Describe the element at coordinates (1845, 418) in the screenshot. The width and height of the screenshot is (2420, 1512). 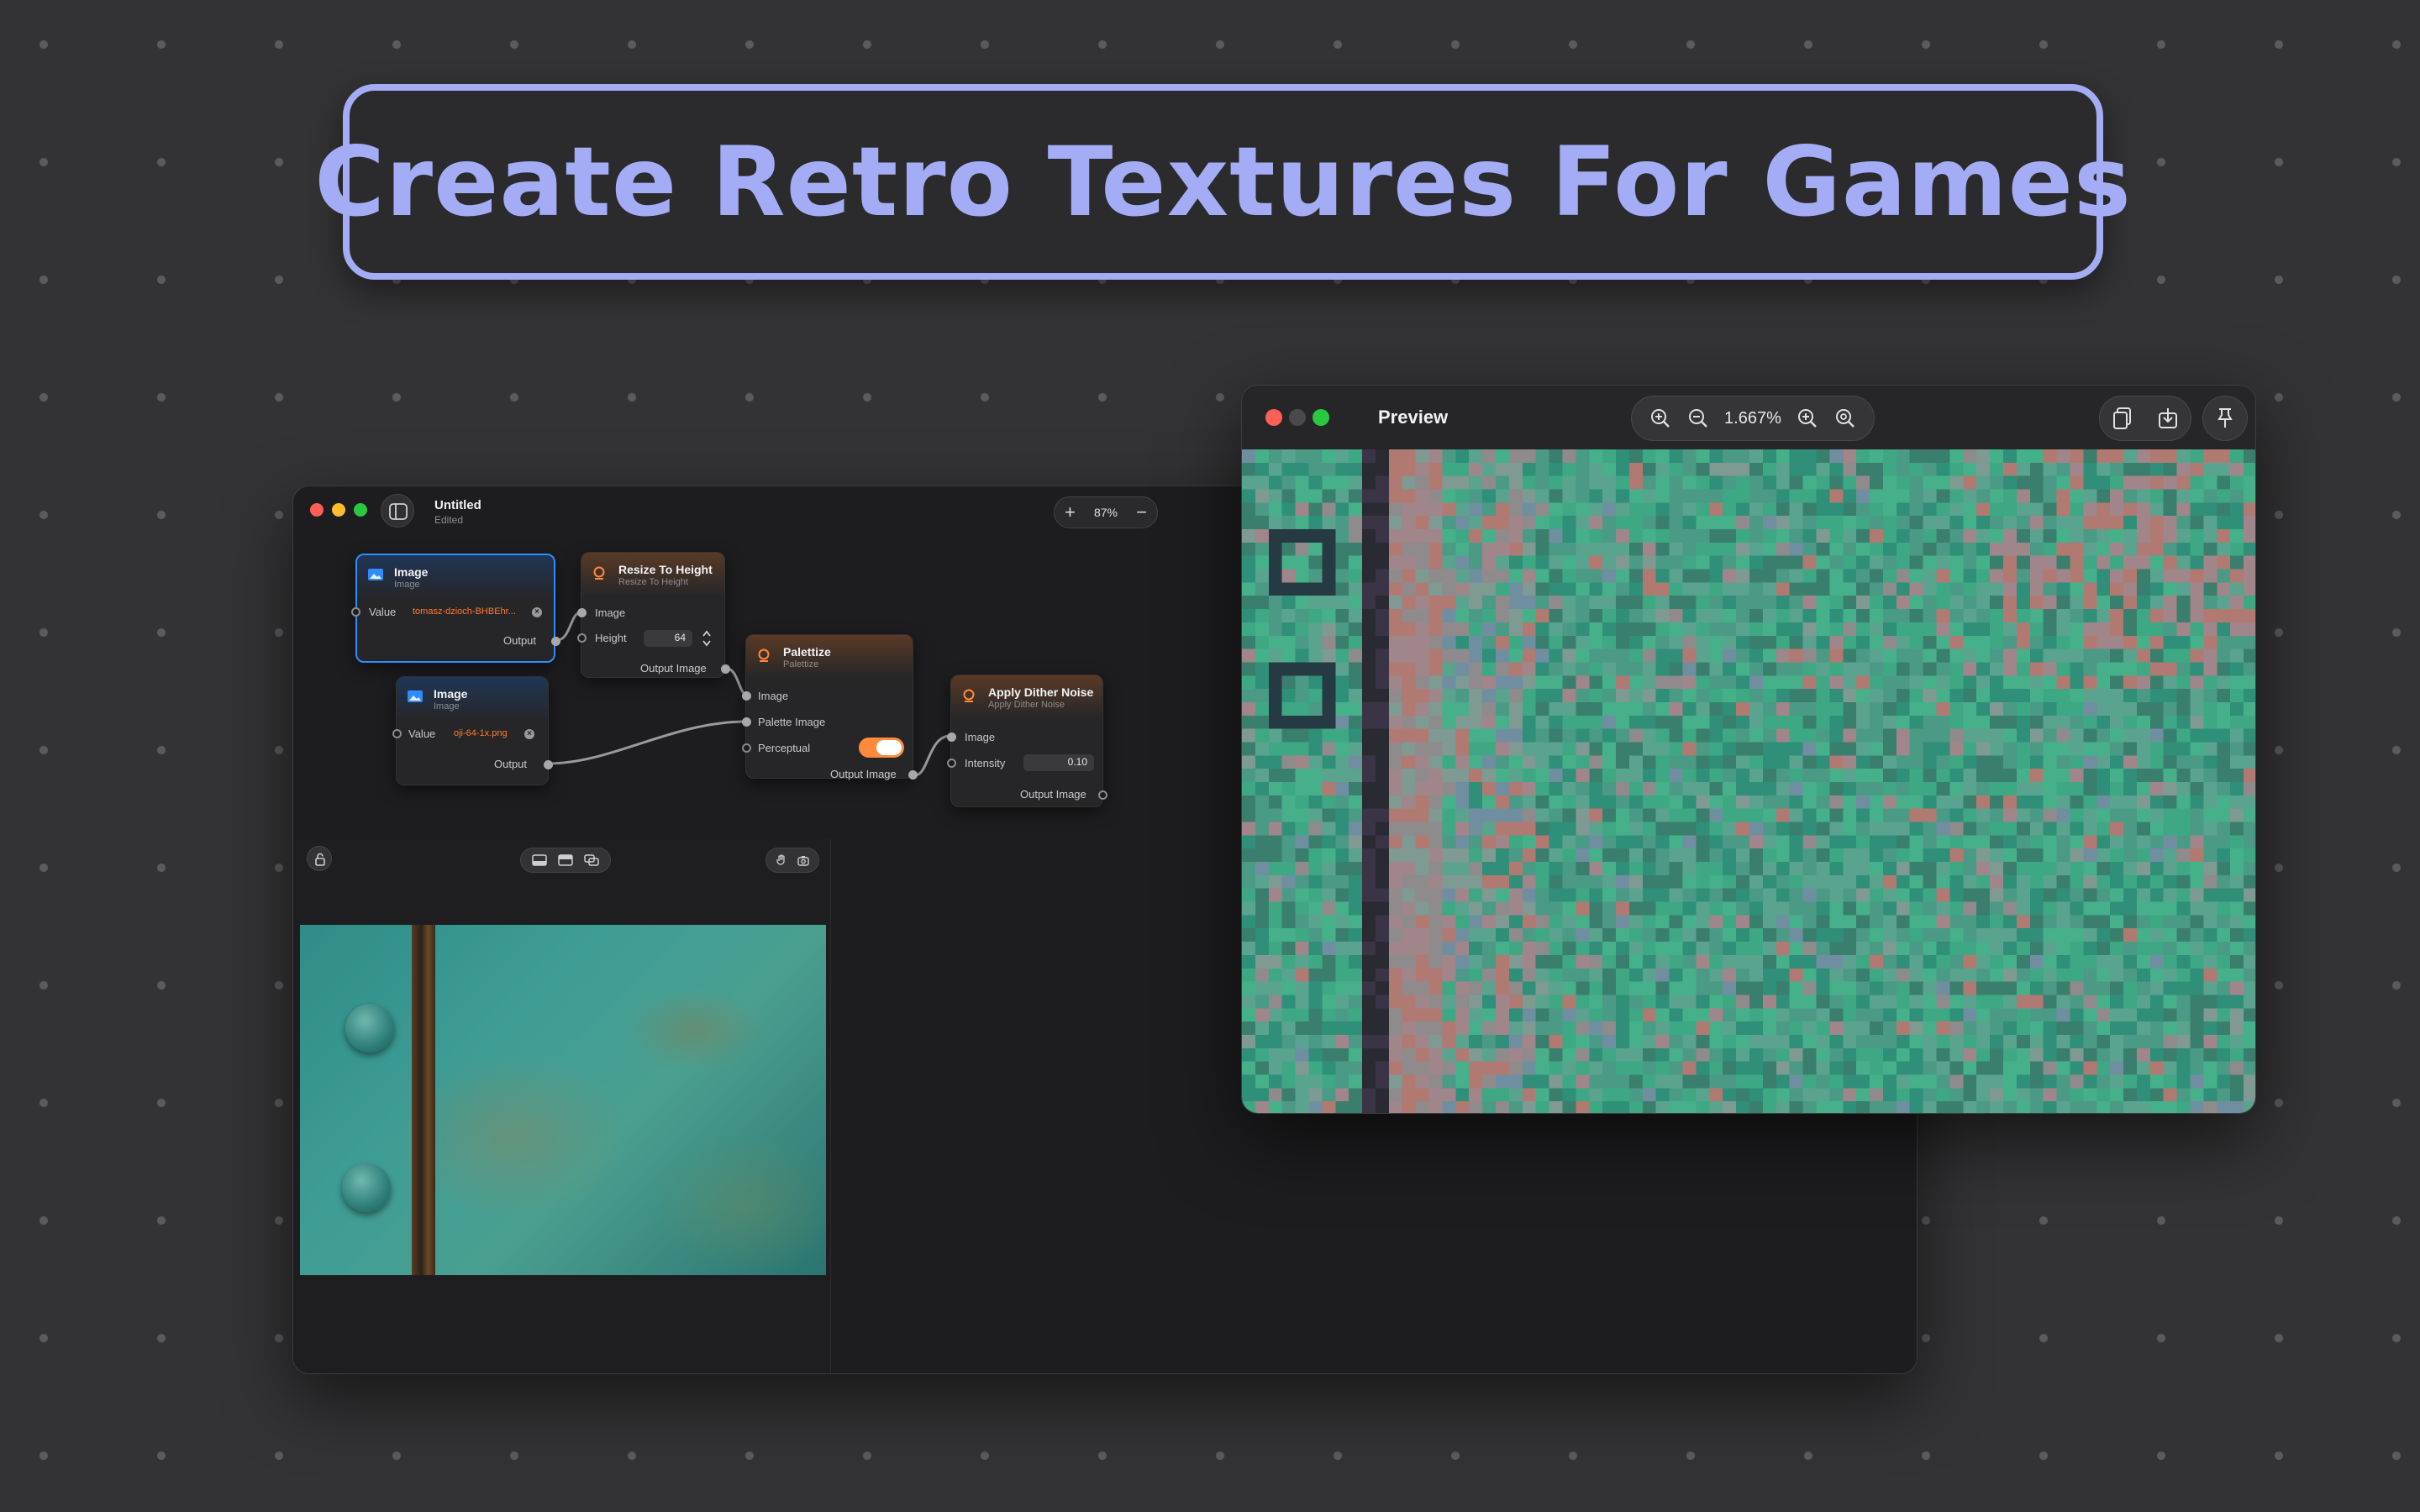
I see `zoom-actual-icon` at that location.